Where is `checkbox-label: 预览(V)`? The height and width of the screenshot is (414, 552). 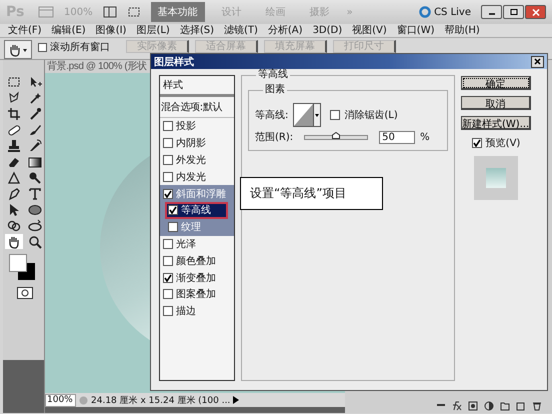 checkbox-label: 预览(V) is located at coordinates (503, 143).